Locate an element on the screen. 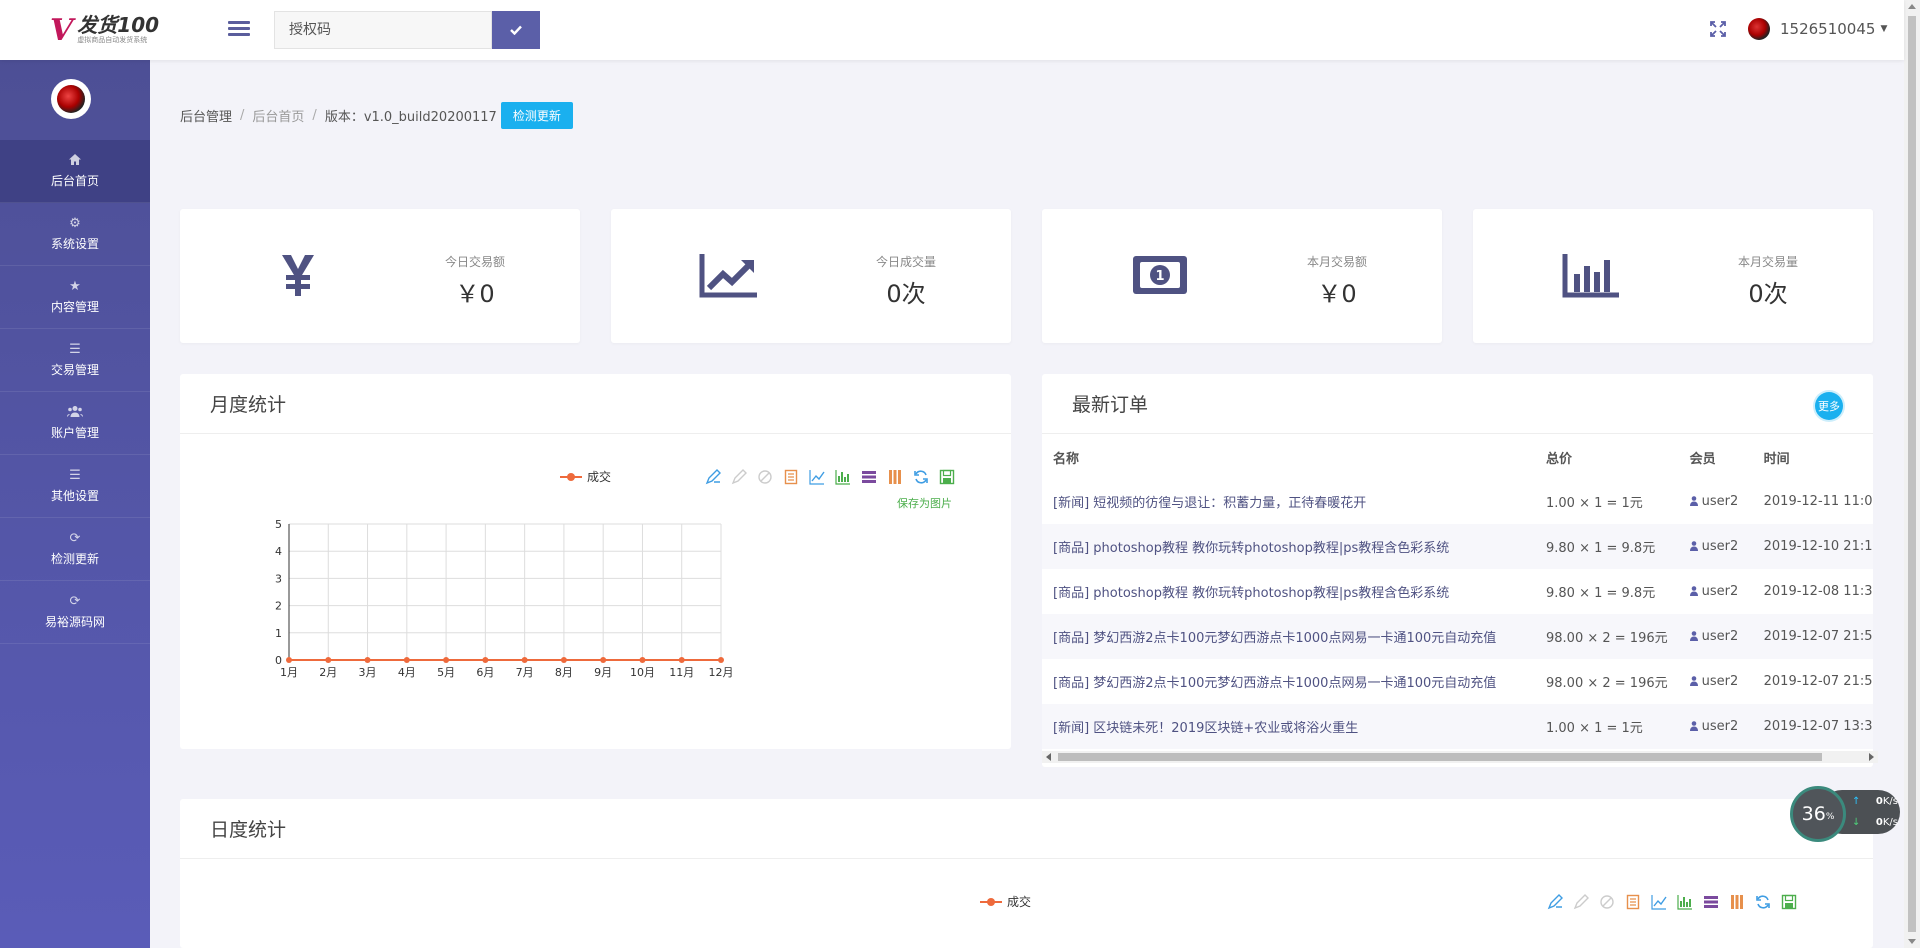  yen-icon is located at coordinates (298, 275).